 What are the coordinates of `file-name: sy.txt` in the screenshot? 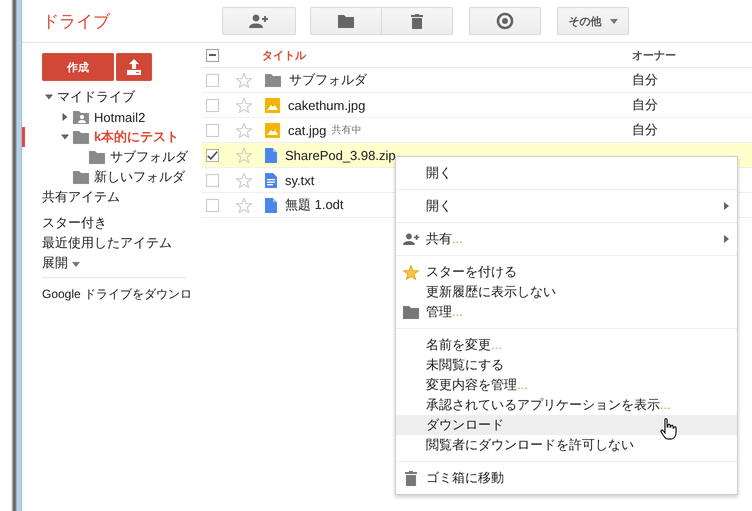 It's located at (299, 180).